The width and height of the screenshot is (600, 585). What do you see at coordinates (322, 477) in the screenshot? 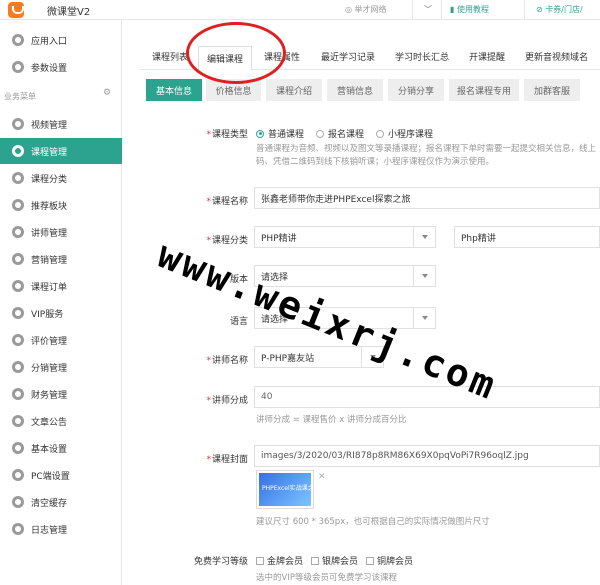
I see `close-icon: ✕` at bounding box center [322, 477].